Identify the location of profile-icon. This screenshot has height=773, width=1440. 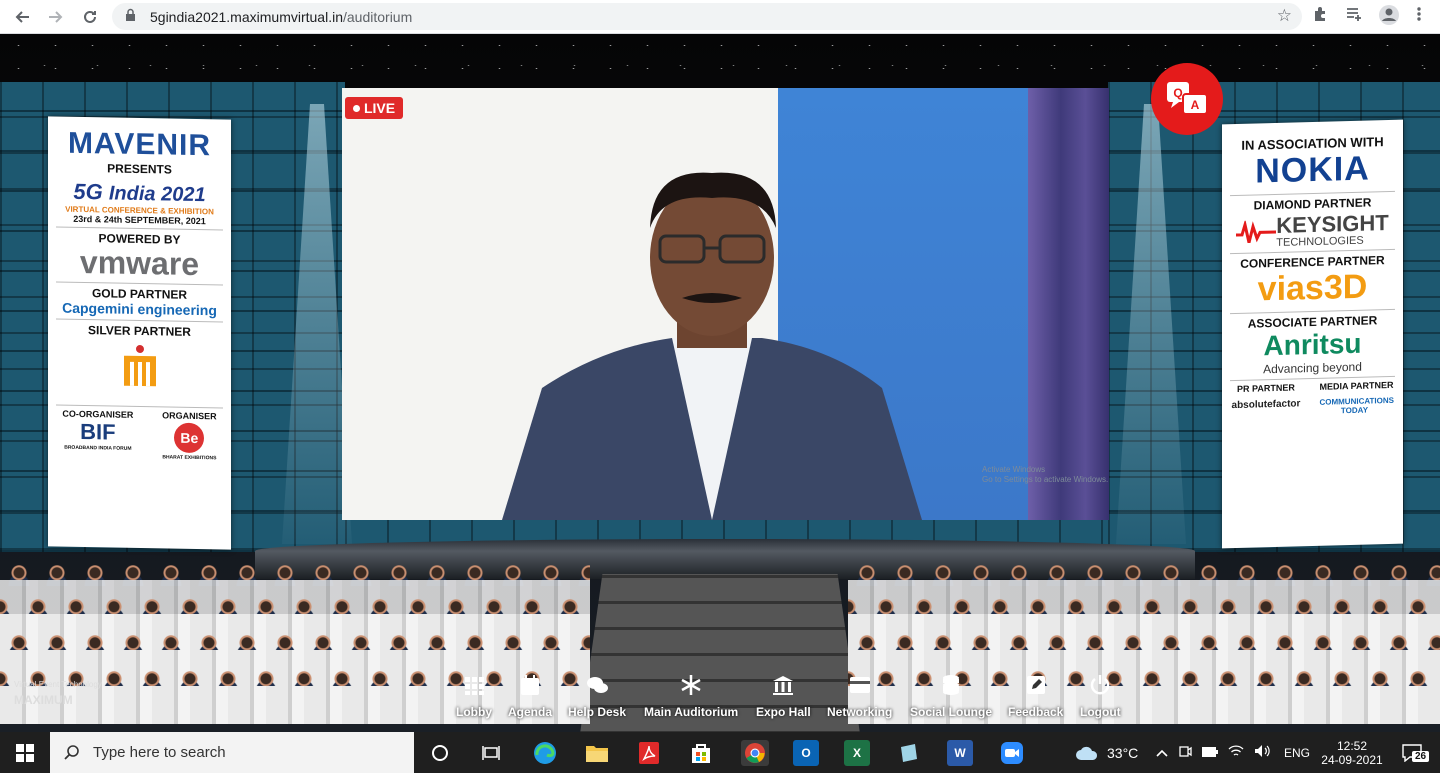
(1389, 17).